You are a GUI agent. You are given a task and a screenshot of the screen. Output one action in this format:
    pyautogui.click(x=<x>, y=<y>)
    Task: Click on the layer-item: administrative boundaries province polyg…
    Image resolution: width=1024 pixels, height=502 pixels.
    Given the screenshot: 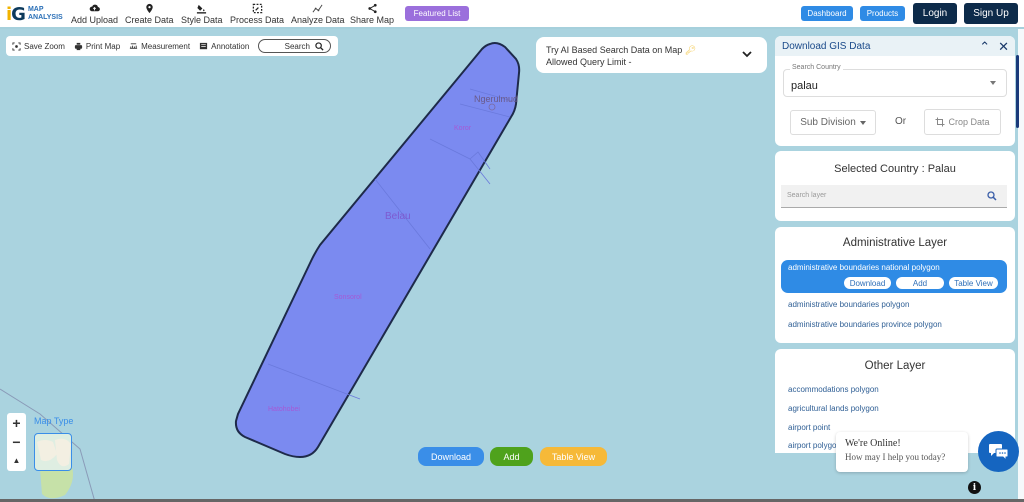 What is the action you would take?
    pyautogui.click(x=865, y=324)
    